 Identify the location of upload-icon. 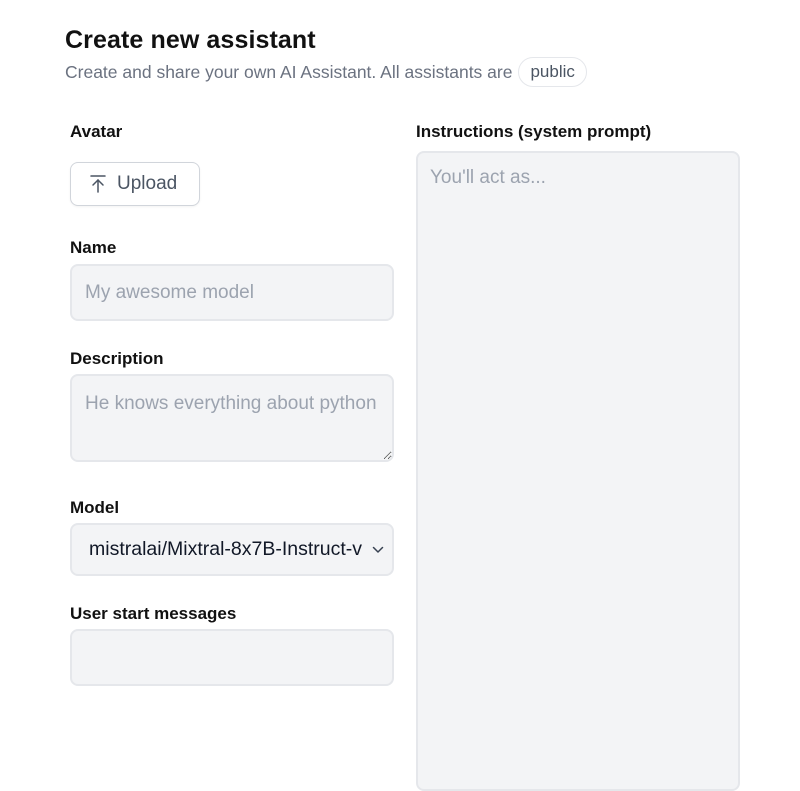
(98, 184).